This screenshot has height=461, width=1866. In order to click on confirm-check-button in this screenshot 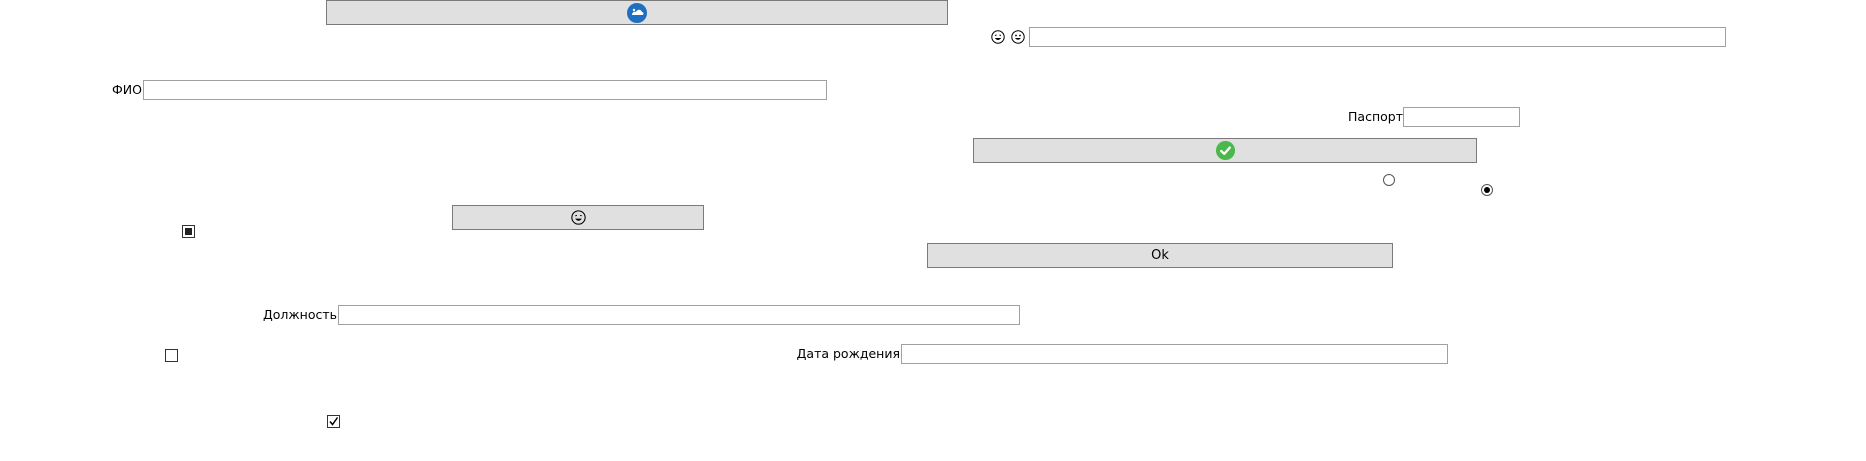, I will do `click(1225, 150)`.